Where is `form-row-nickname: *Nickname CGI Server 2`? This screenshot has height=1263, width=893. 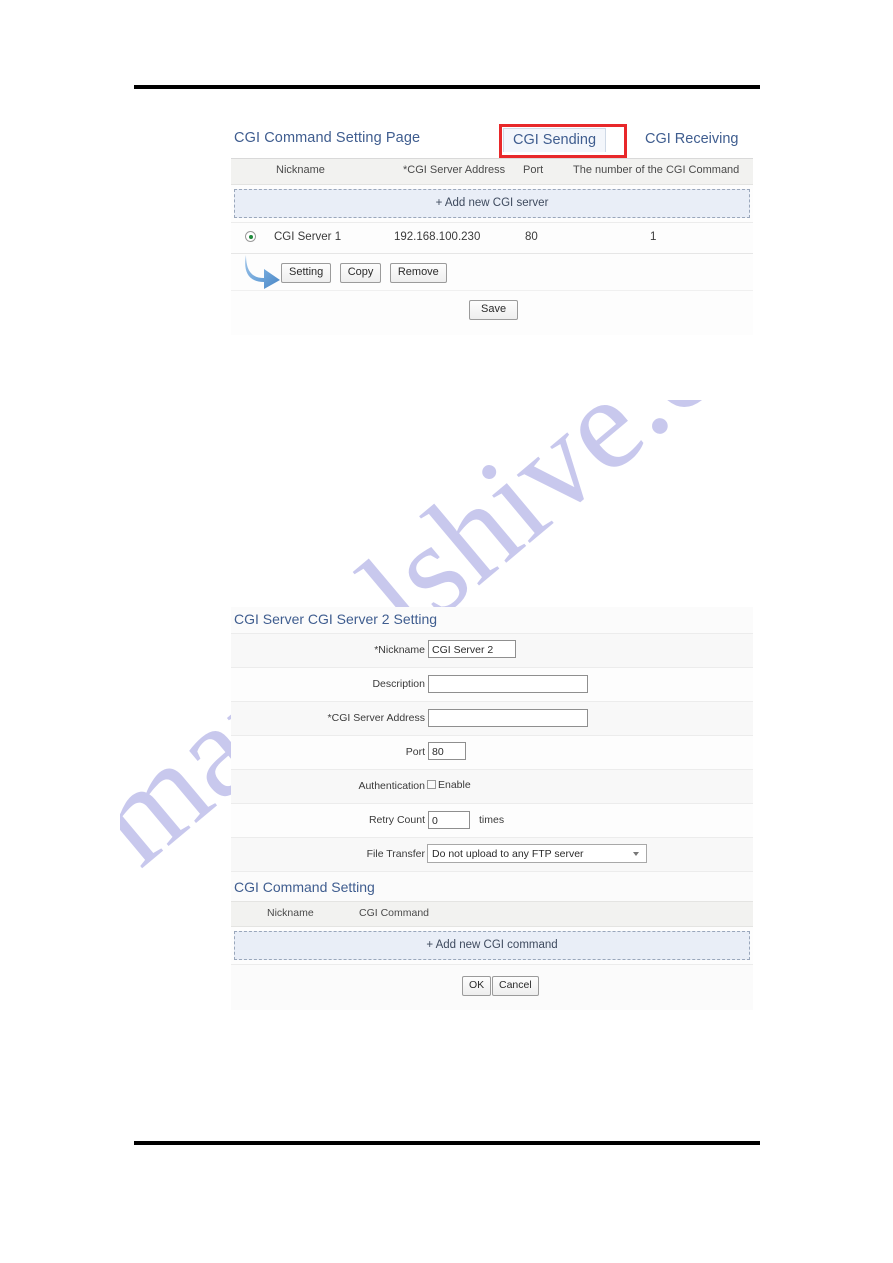
form-row-nickname: *Nickname CGI Server 2 is located at coordinates (492, 650).